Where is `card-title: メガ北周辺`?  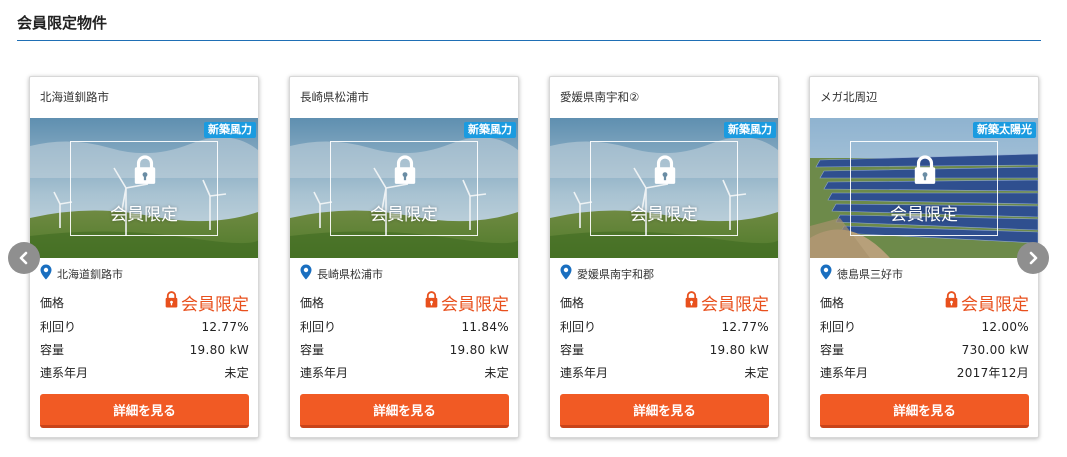 card-title: メガ北周辺 is located at coordinates (849, 97).